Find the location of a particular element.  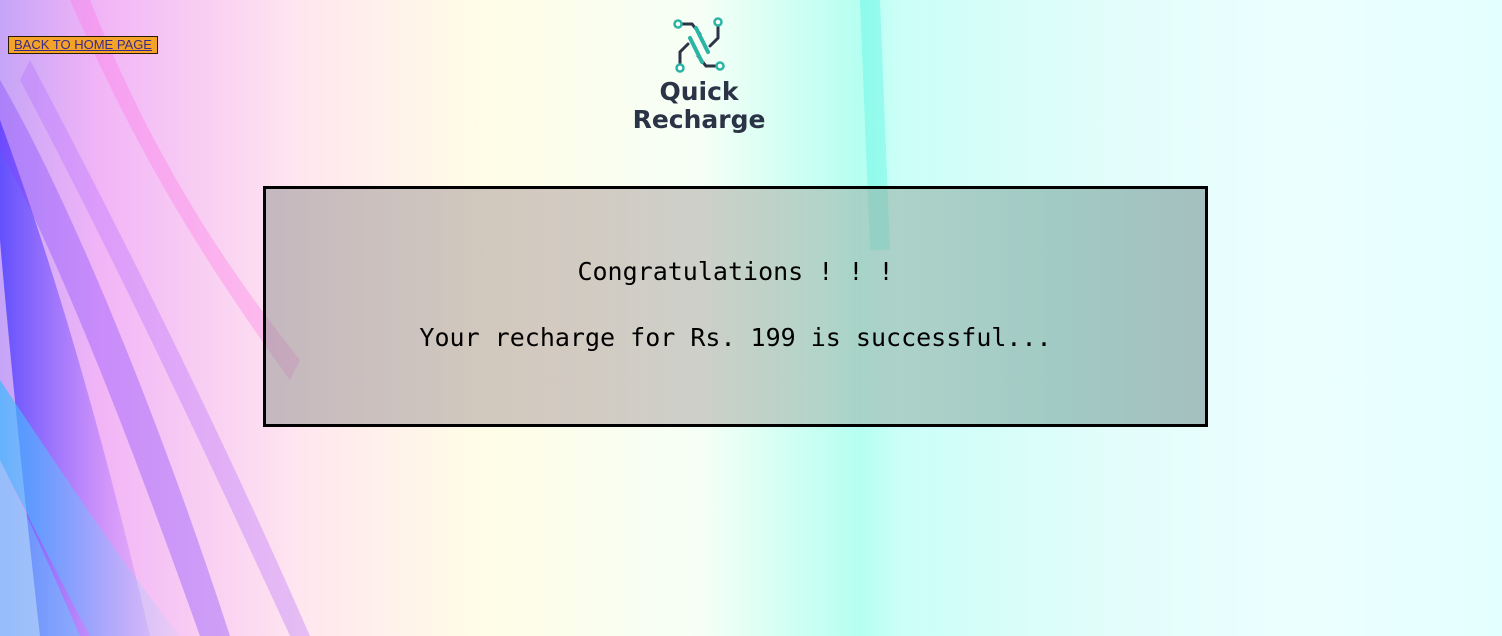

quick-recharge-logo: Quick Recharge is located at coordinates (699, 77).